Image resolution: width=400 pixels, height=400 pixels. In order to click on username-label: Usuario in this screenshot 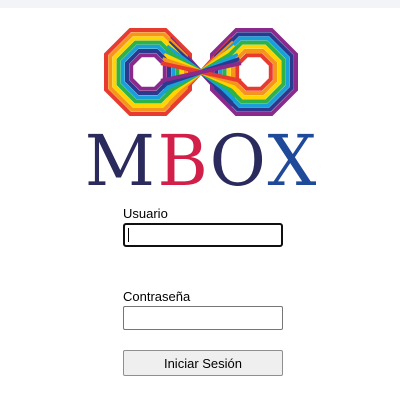, I will do `click(145, 213)`.